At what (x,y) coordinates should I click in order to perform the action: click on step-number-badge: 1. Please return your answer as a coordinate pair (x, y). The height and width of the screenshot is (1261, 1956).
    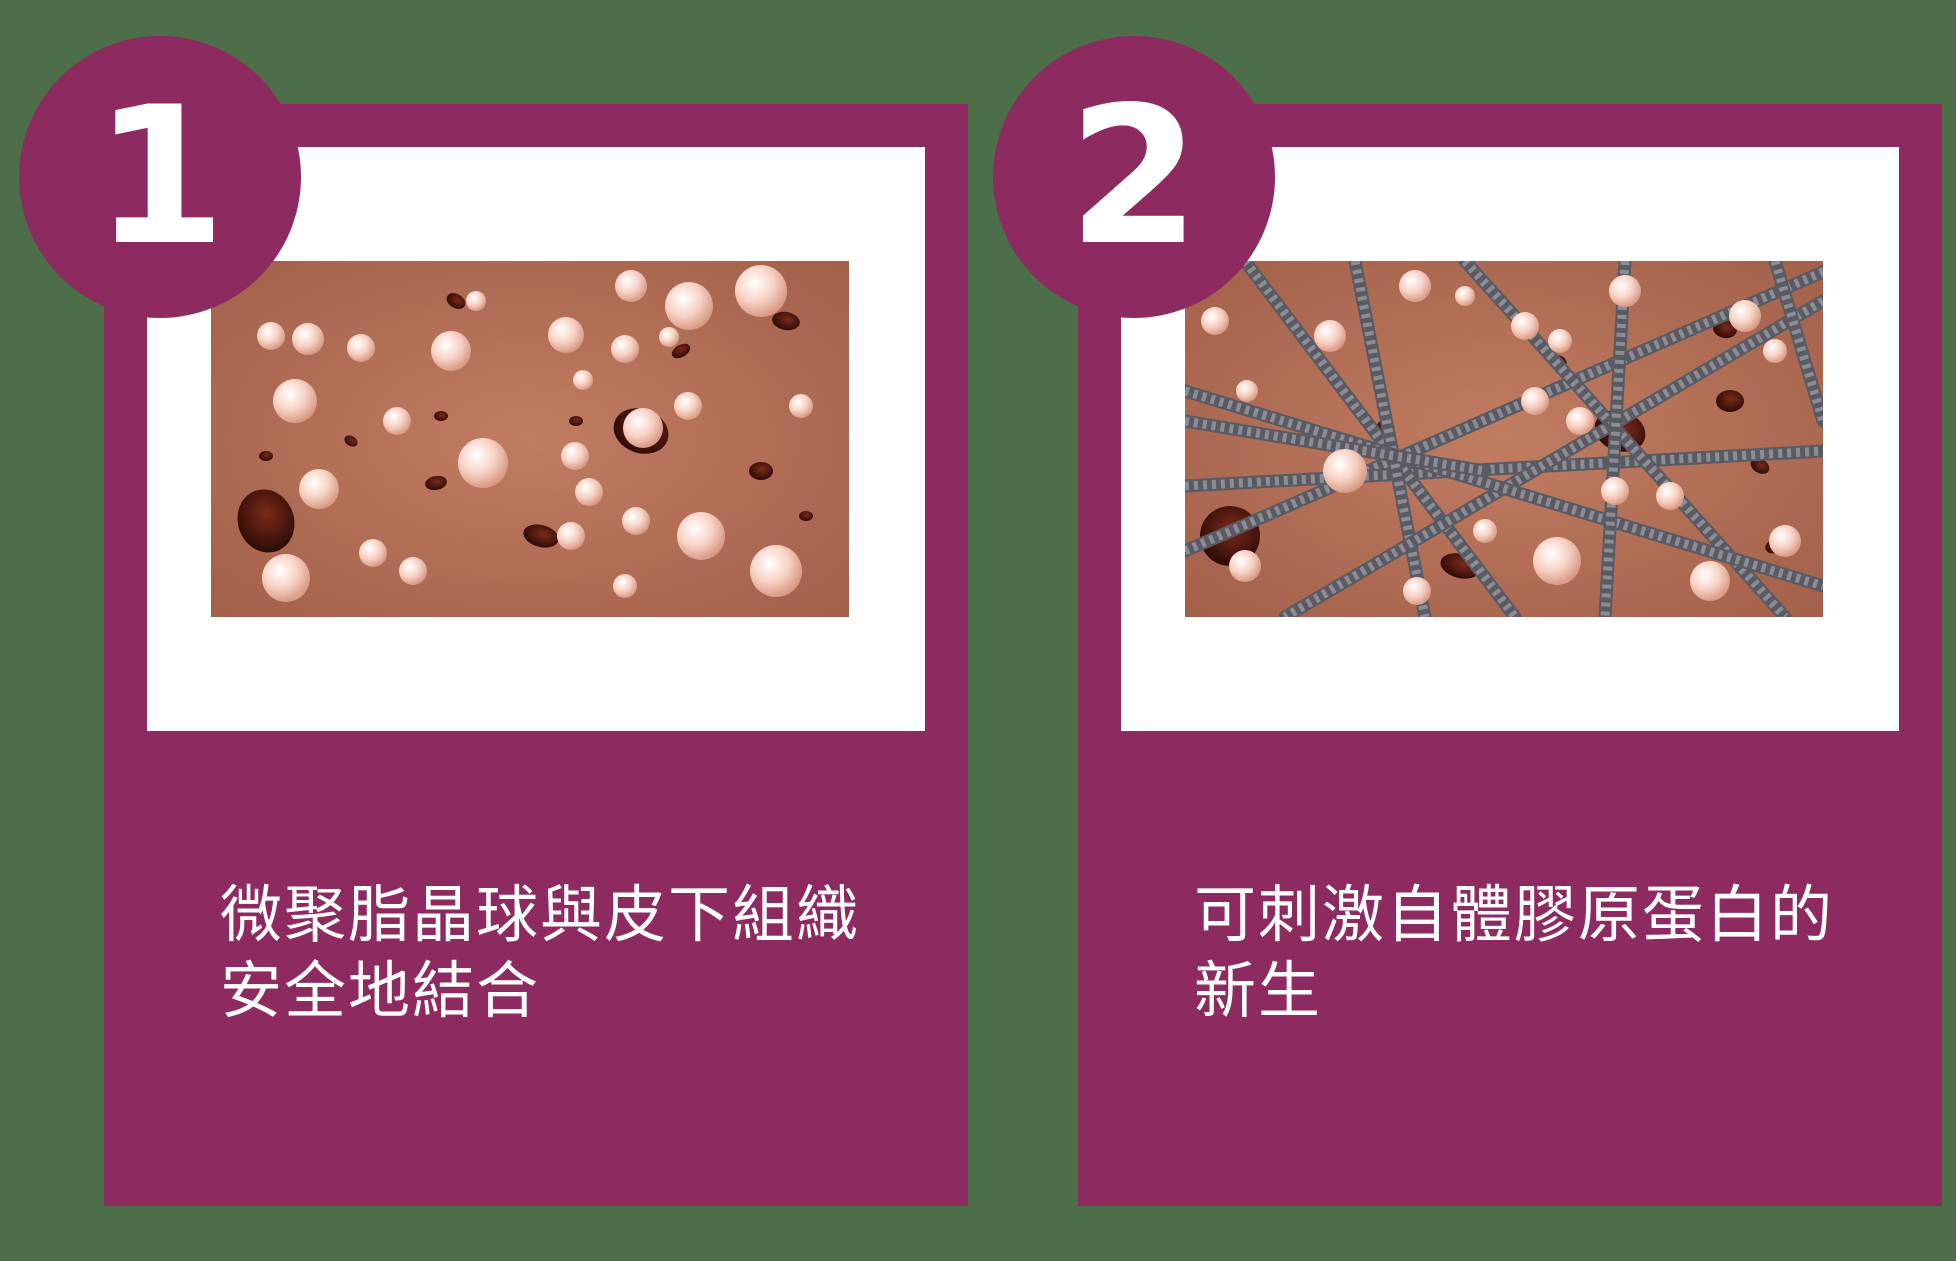
    Looking at the image, I should click on (160, 177).